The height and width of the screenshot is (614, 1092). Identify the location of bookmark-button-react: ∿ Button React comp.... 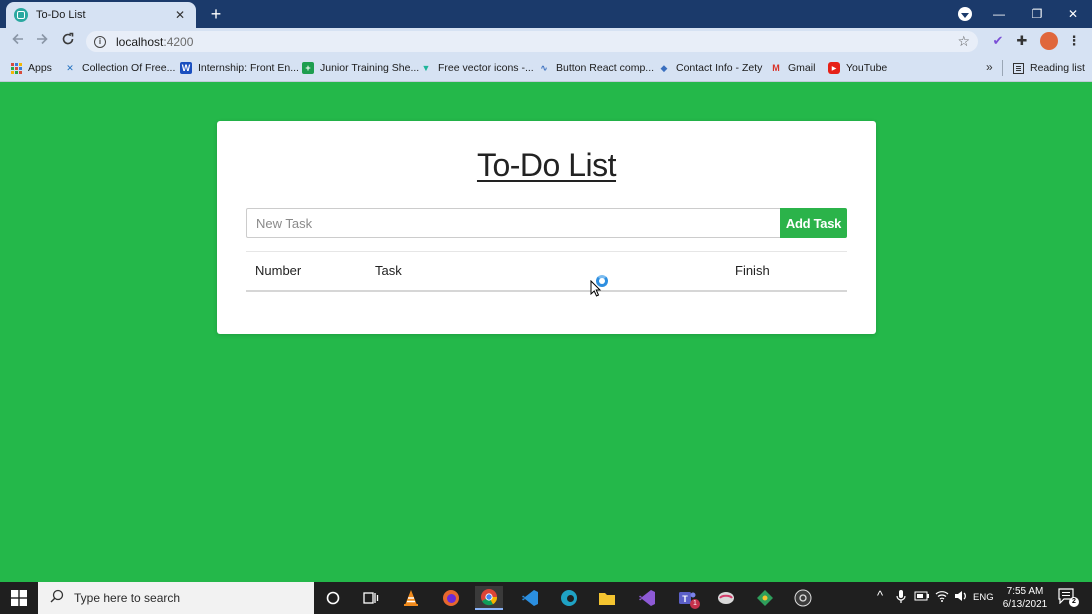
(596, 68).